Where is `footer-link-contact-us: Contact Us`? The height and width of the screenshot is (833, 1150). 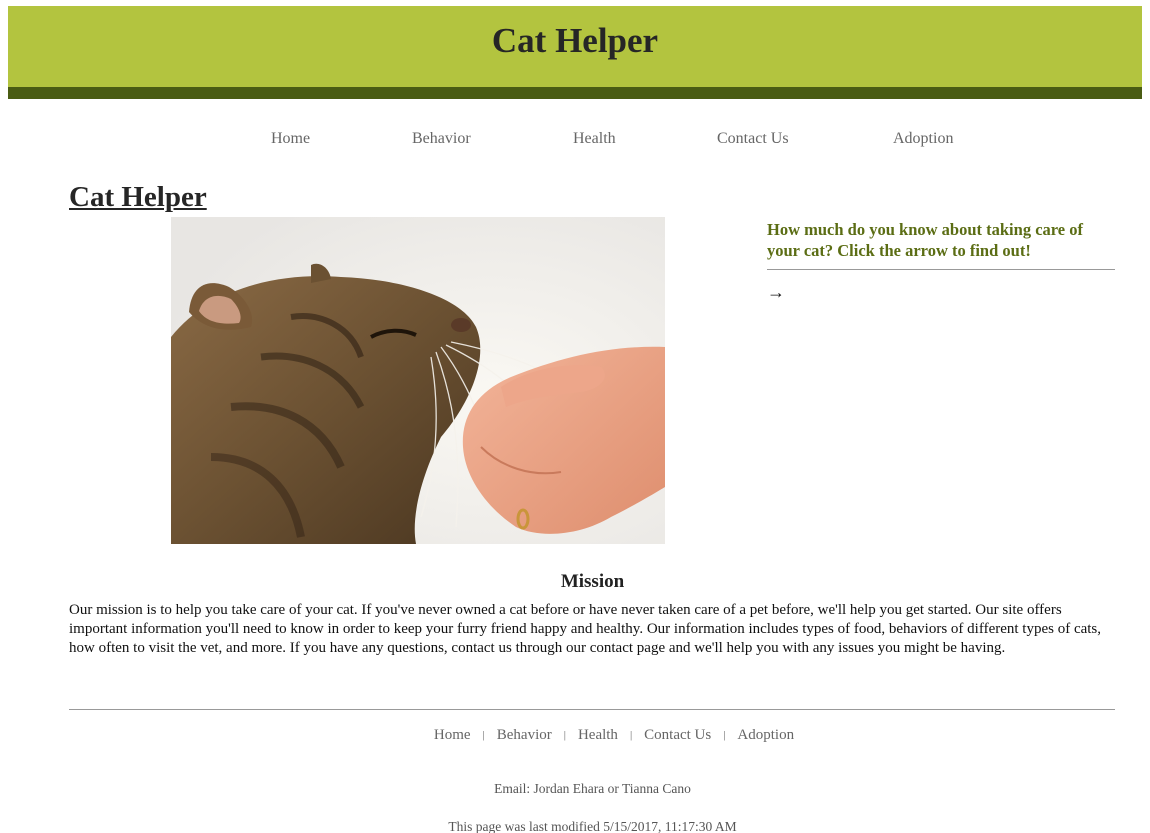 footer-link-contact-us: Contact Us is located at coordinates (677, 735).